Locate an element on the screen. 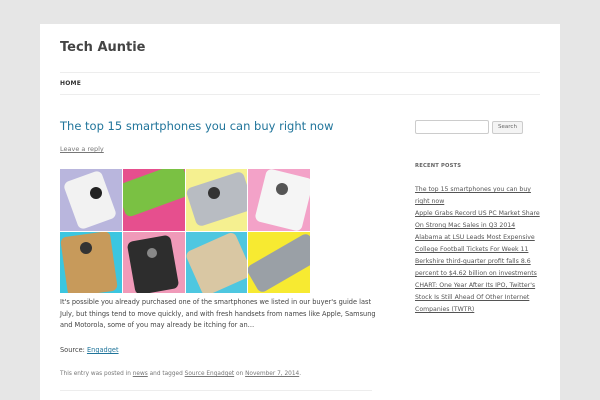 Image resolution: width=600 pixels, height=400 pixels. post-source: Source: Engadget is located at coordinates (89, 350).